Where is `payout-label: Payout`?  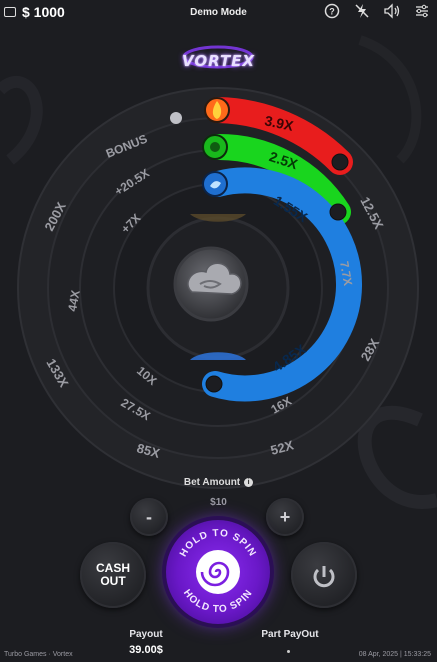
payout-label: Payout is located at coordinates (146, 634).